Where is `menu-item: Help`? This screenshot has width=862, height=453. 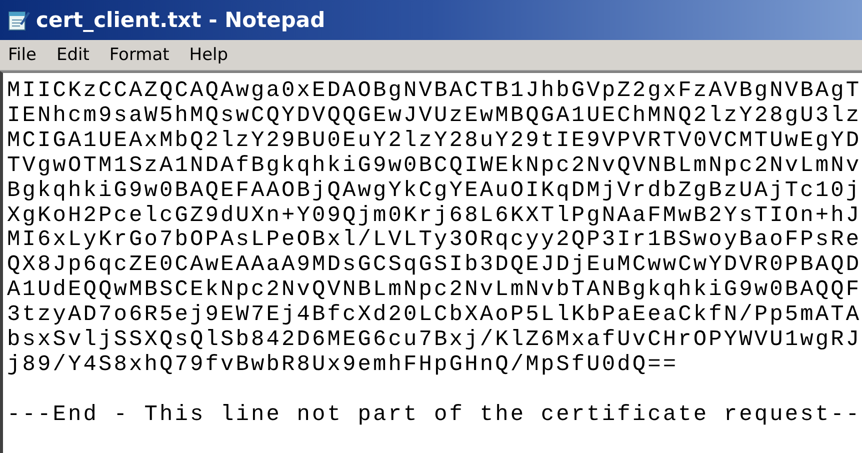
menu-item: Help is located at coordinates (208, 55).